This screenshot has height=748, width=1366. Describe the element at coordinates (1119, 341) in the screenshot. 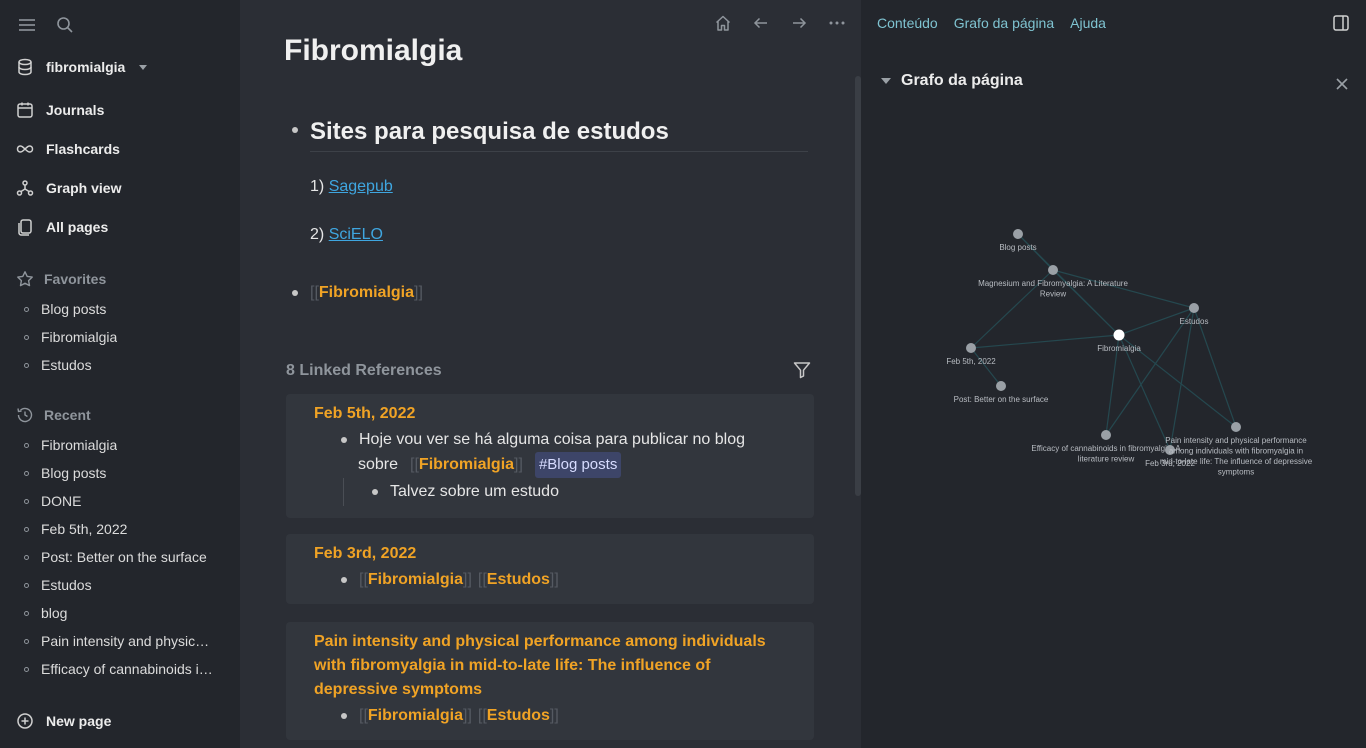

I see `graph-node-fib: Fibromialgia` at that location.